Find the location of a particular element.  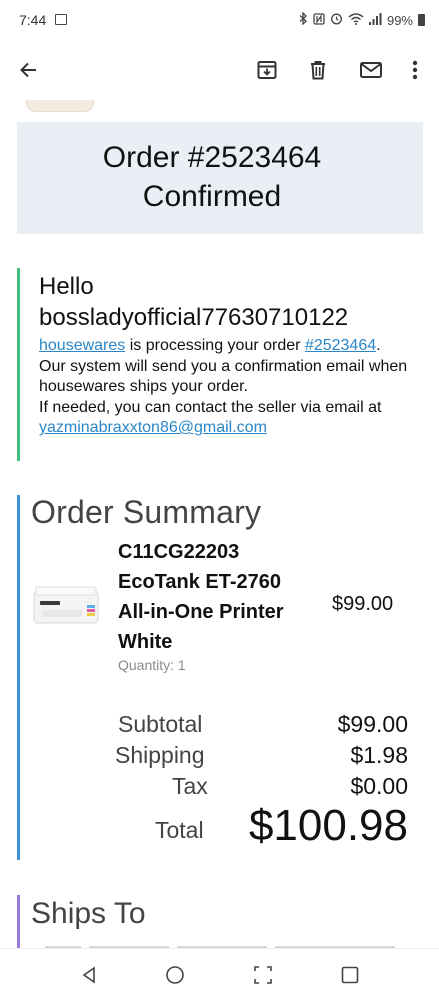

status-icons: 99% is located at coordinates (362, 19).